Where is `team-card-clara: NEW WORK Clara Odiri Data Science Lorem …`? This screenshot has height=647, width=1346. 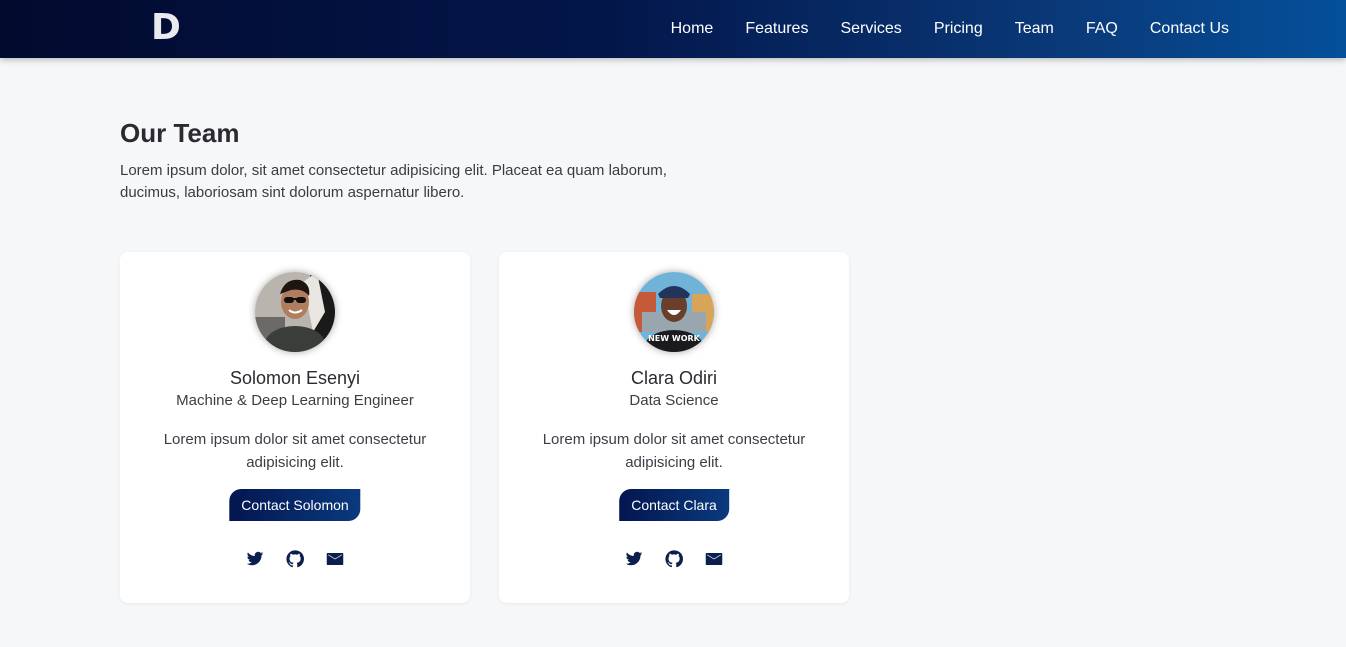 team-card-clara: NEW WORK Clara Odiri Data Science Lorem … is located at coordinates (674, 427).